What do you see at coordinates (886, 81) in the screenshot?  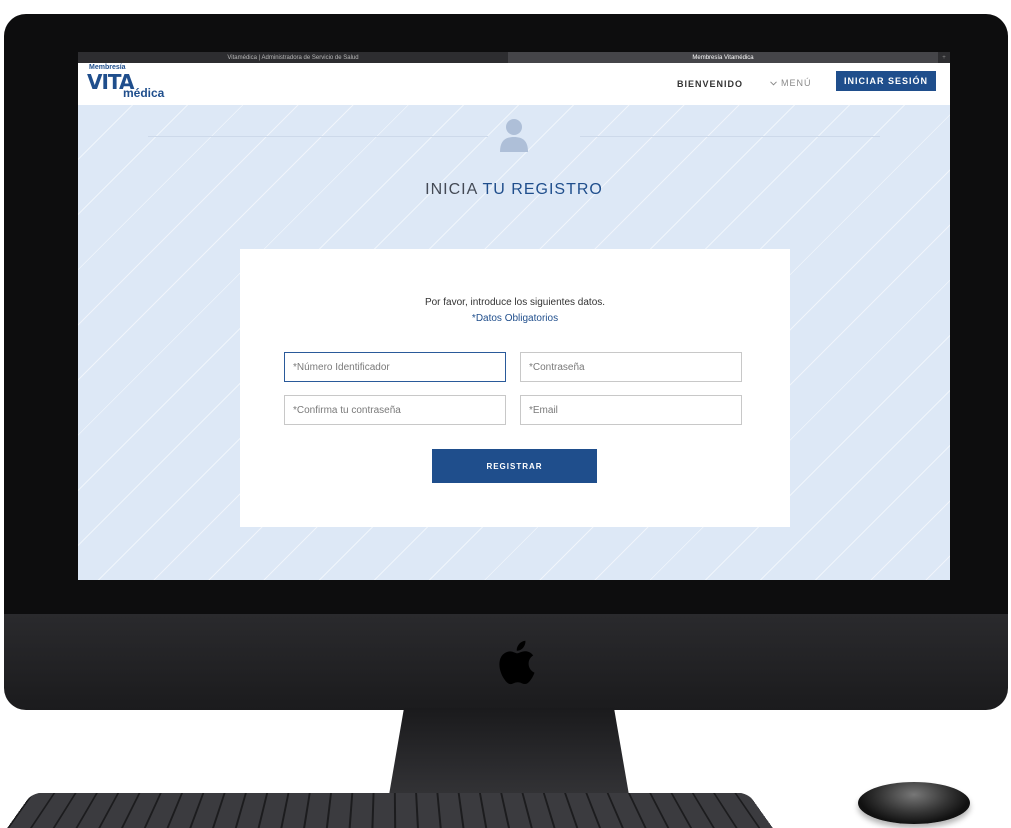 I see `login-button: INICIAR SESIÓN` at bounding box center [886, 81].